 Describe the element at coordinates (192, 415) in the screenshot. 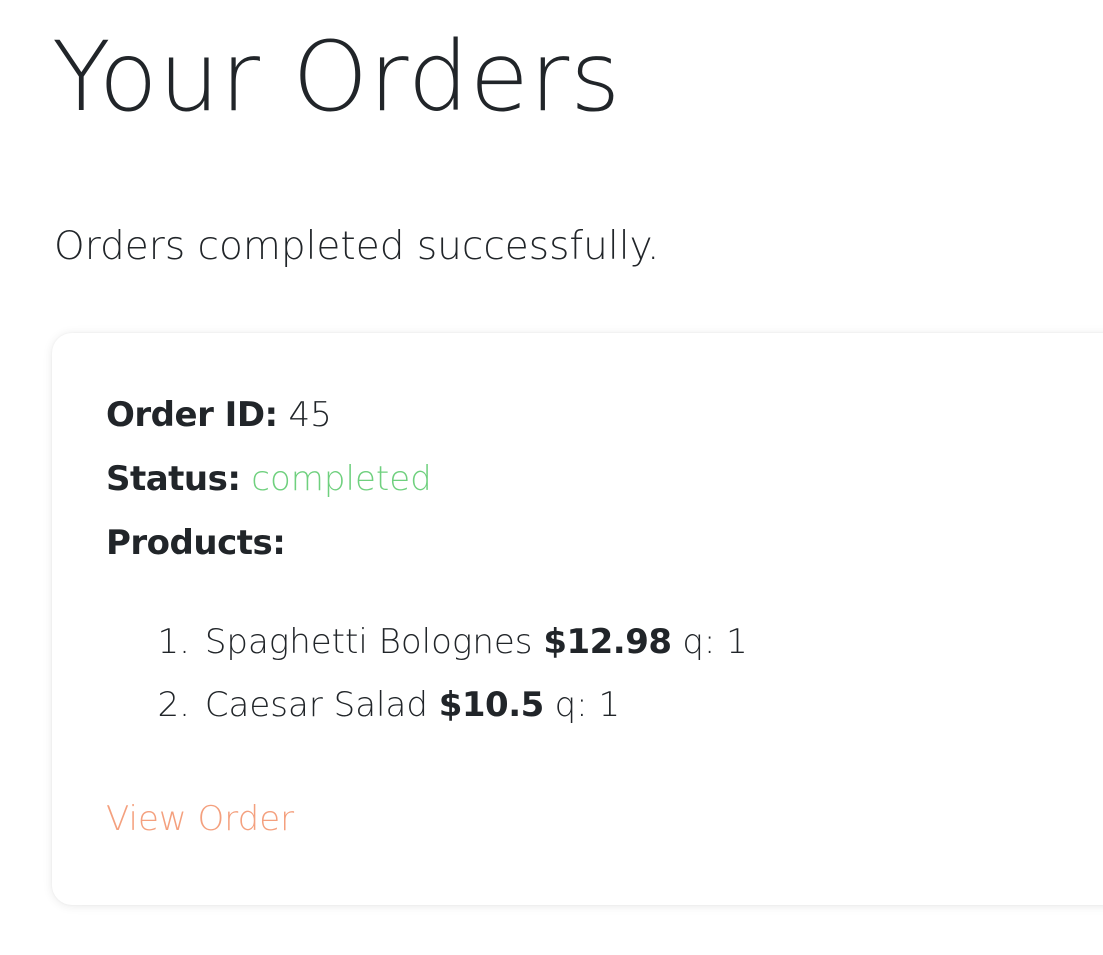

I see `order-id-label: Order ID:` at that location.